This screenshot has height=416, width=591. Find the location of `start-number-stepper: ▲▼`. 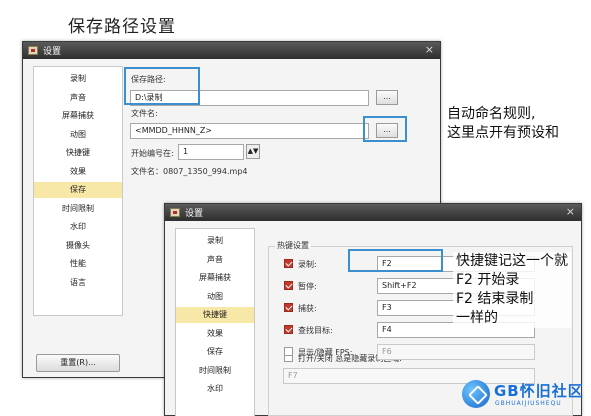

start-number-stepper: ▲▼ is located at coordinates (253, 151).